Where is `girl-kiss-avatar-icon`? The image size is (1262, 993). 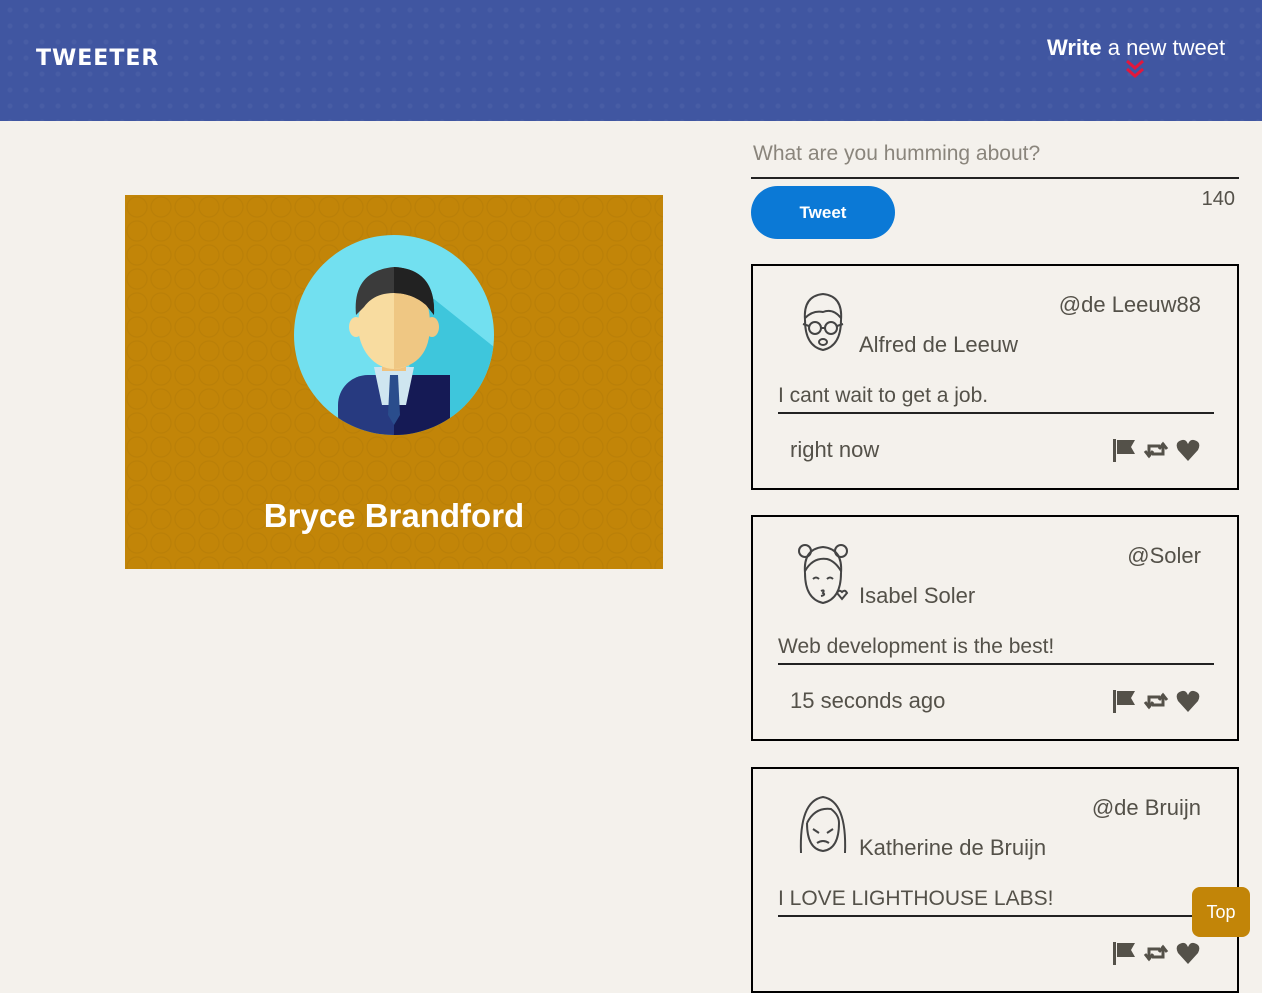 girl-kiss-avatar-icon is located at coordinates (823, 574).